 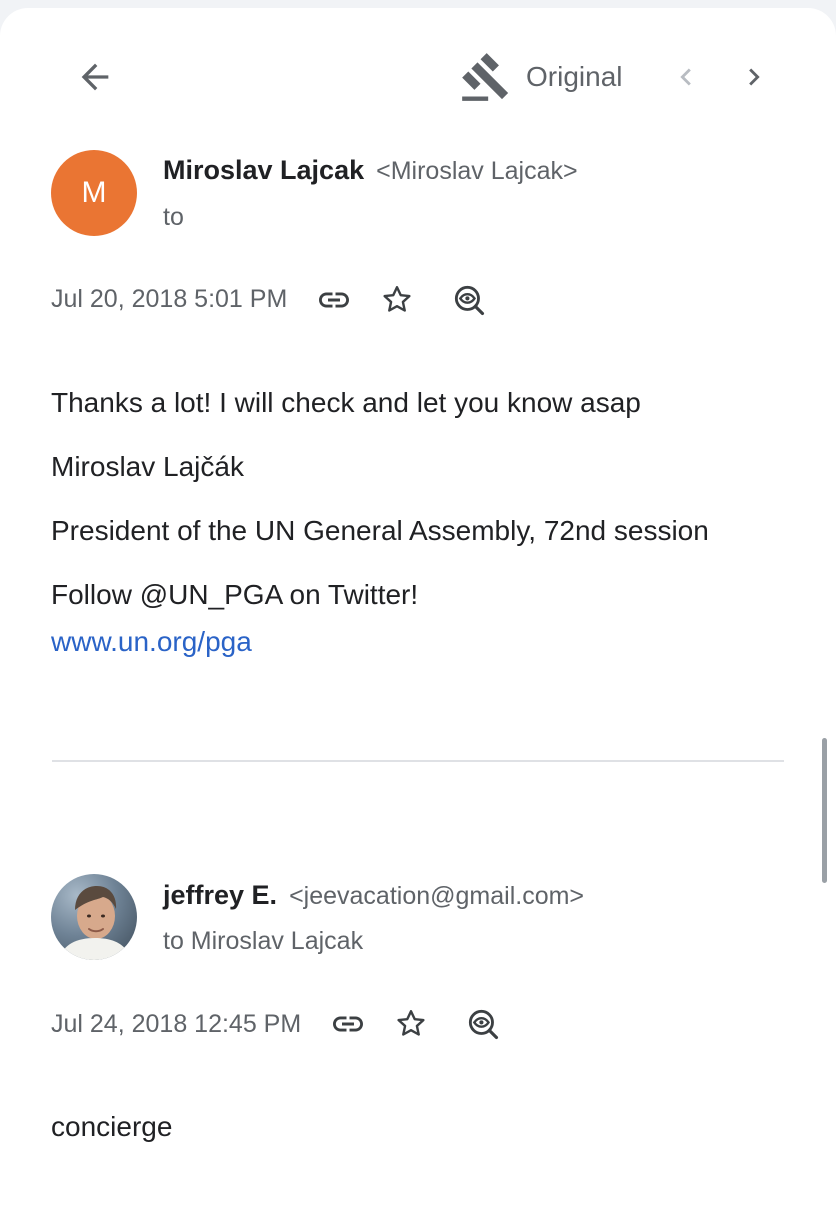 I want to click on back-button, so click(x=95, y=77).